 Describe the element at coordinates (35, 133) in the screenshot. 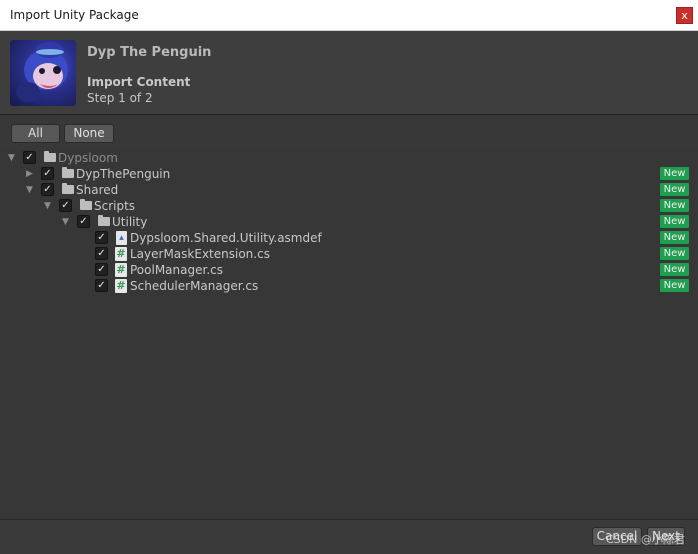

I see `select-all-button: All` at that location.